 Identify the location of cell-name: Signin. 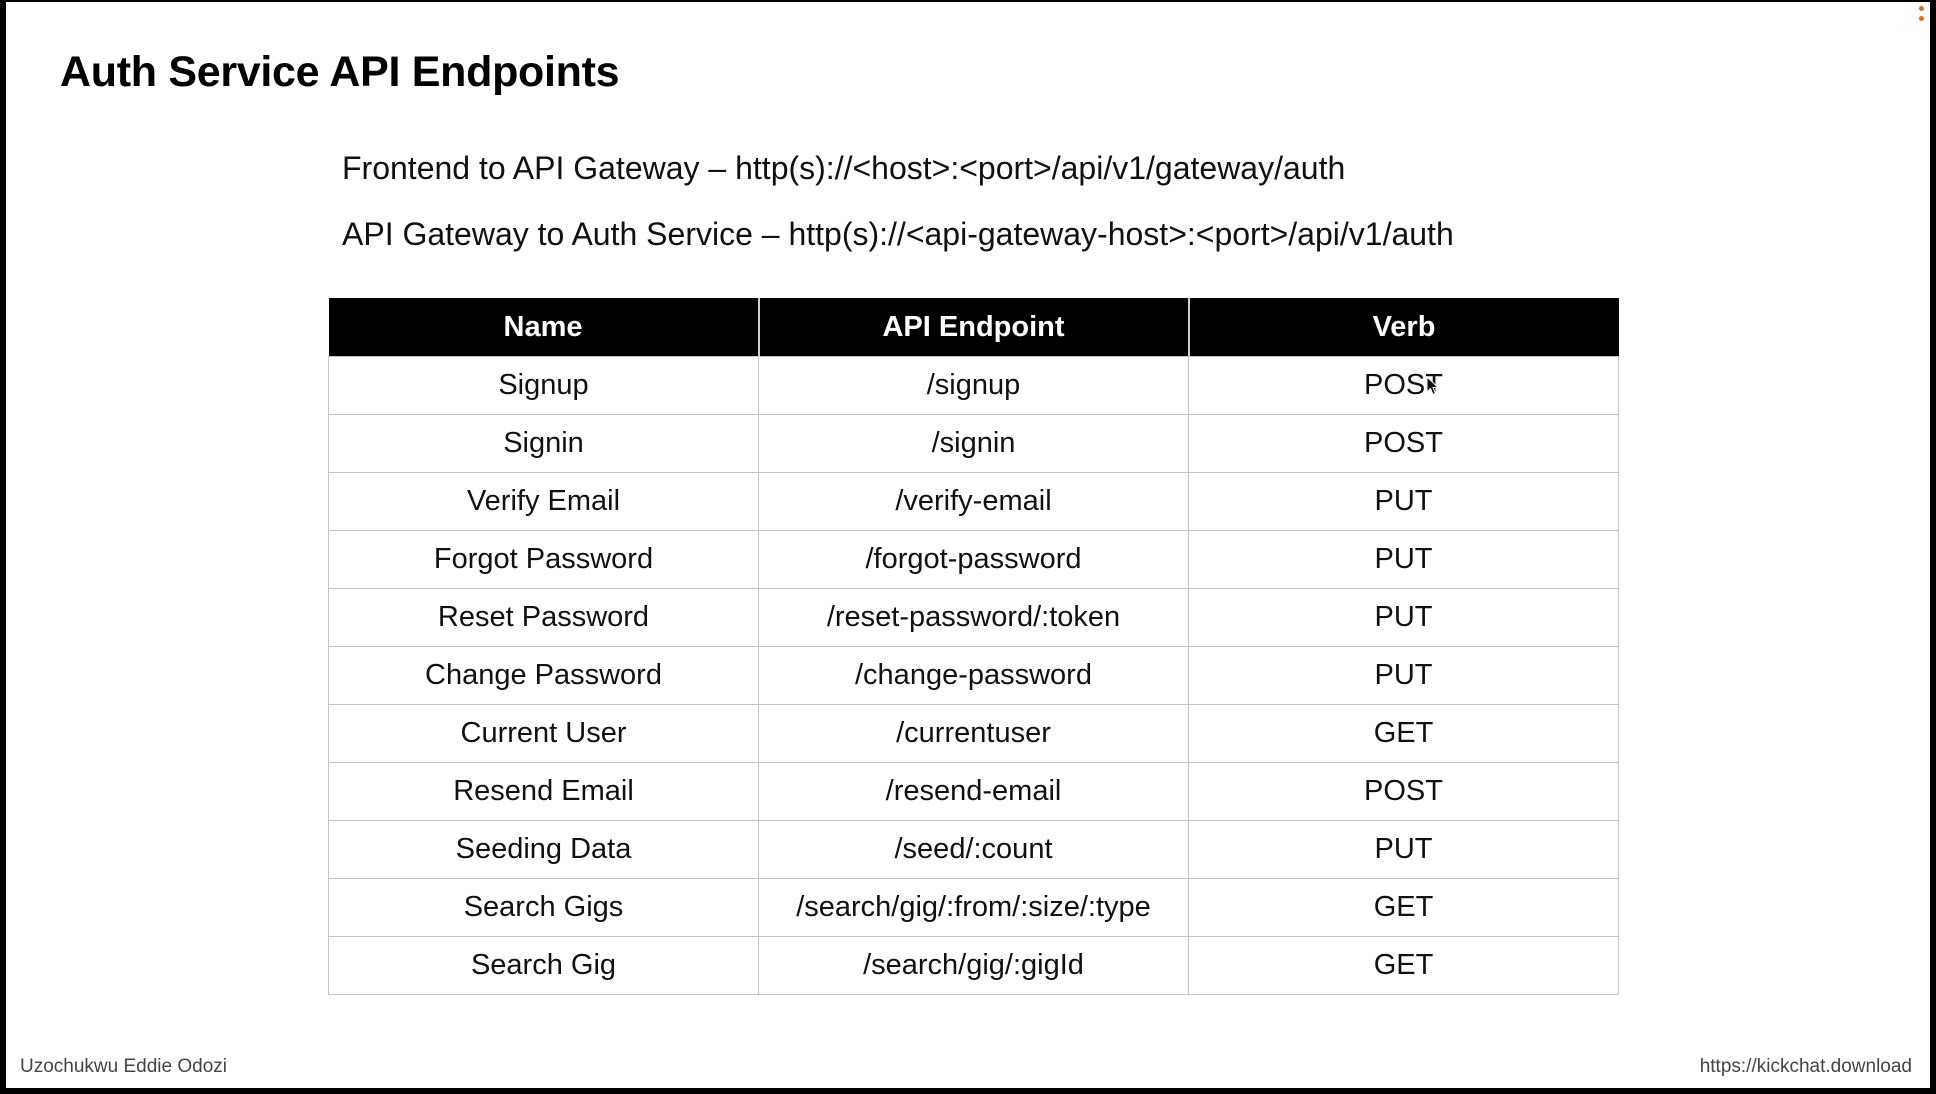
(543, 443).